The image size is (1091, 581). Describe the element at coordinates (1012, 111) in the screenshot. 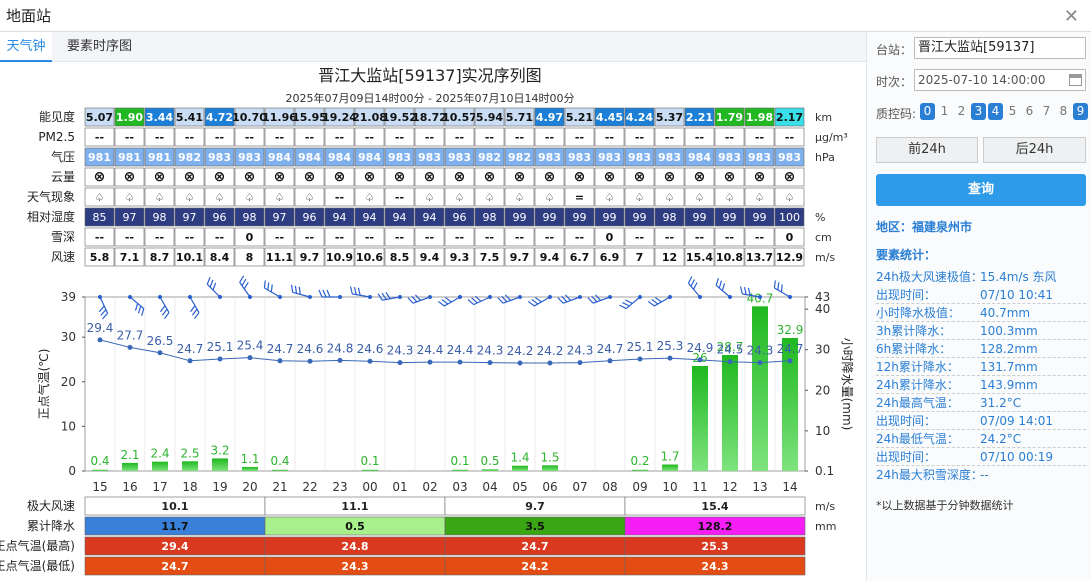

I see `qc-code-5: 5` at that location.